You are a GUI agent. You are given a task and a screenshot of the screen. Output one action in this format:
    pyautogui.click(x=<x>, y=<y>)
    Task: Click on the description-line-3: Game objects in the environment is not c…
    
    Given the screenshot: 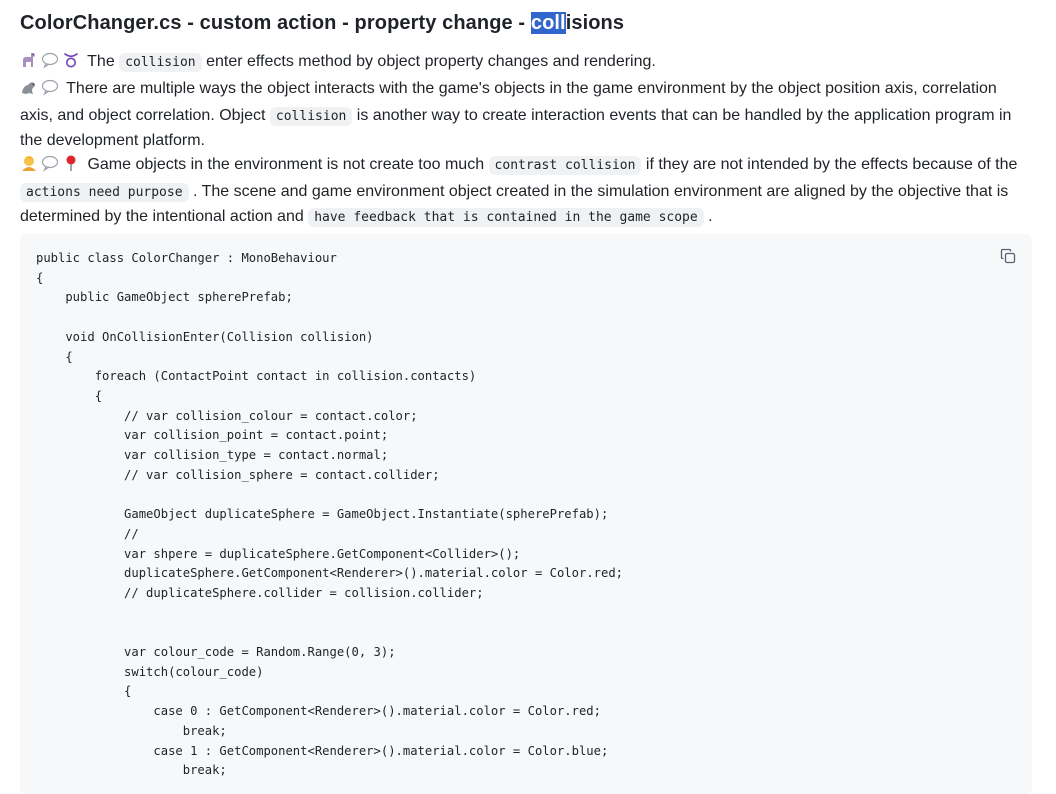 What is the action you would take?
    pyautogui.click(x=526, y=191)
    